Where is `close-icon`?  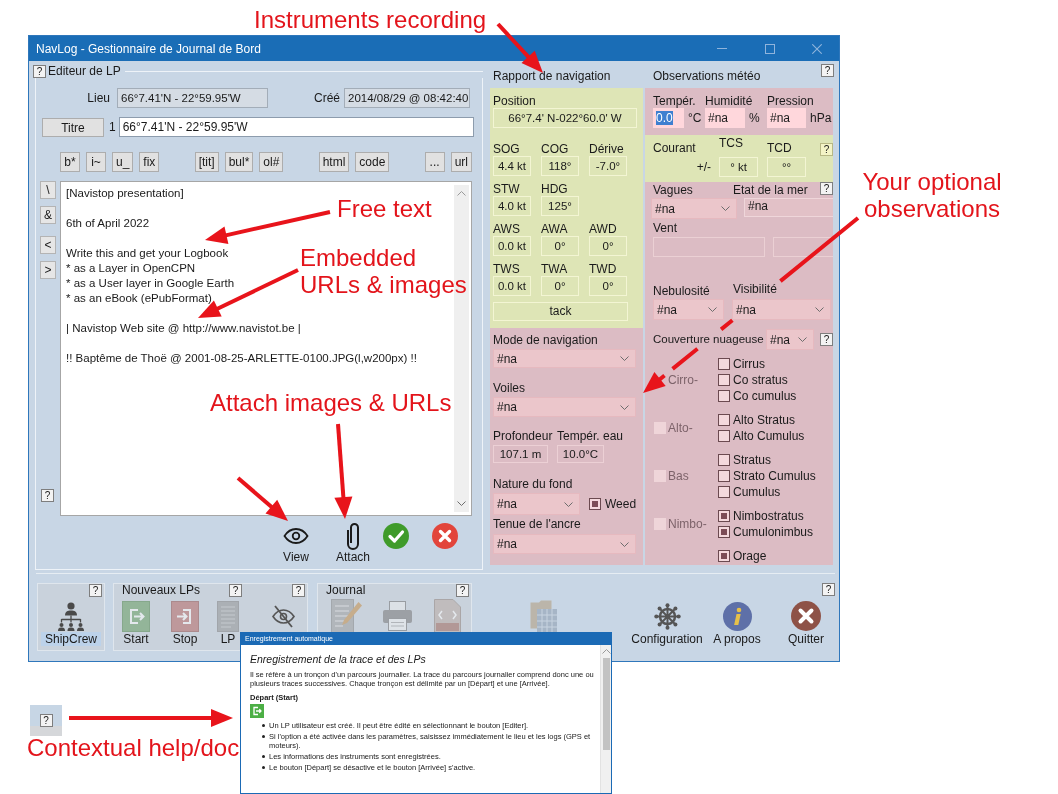 close-icon is located at coordinates (817, 48).